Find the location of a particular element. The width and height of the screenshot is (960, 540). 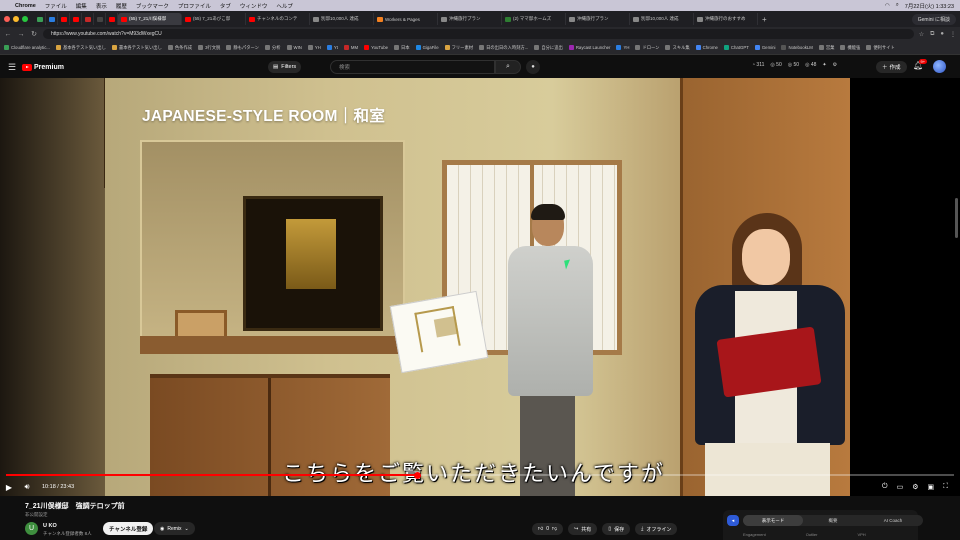

video-progress-bar is located at coordinates (480, 475).